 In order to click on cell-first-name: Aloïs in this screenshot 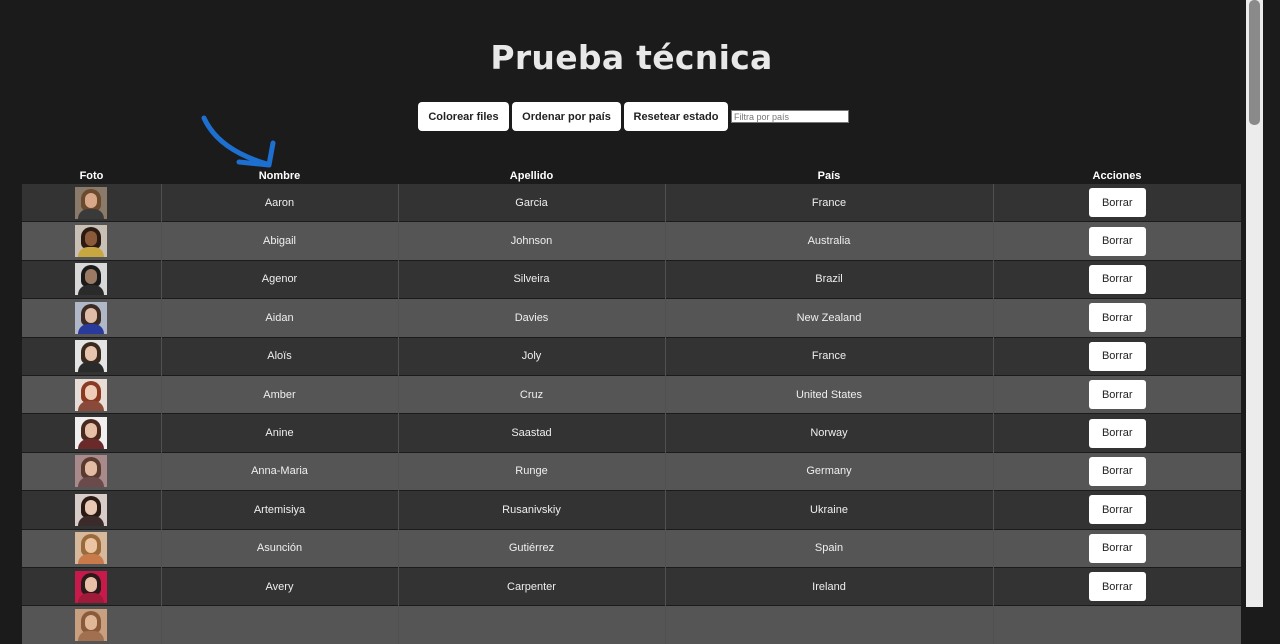, I will do `click(279, 356)`.